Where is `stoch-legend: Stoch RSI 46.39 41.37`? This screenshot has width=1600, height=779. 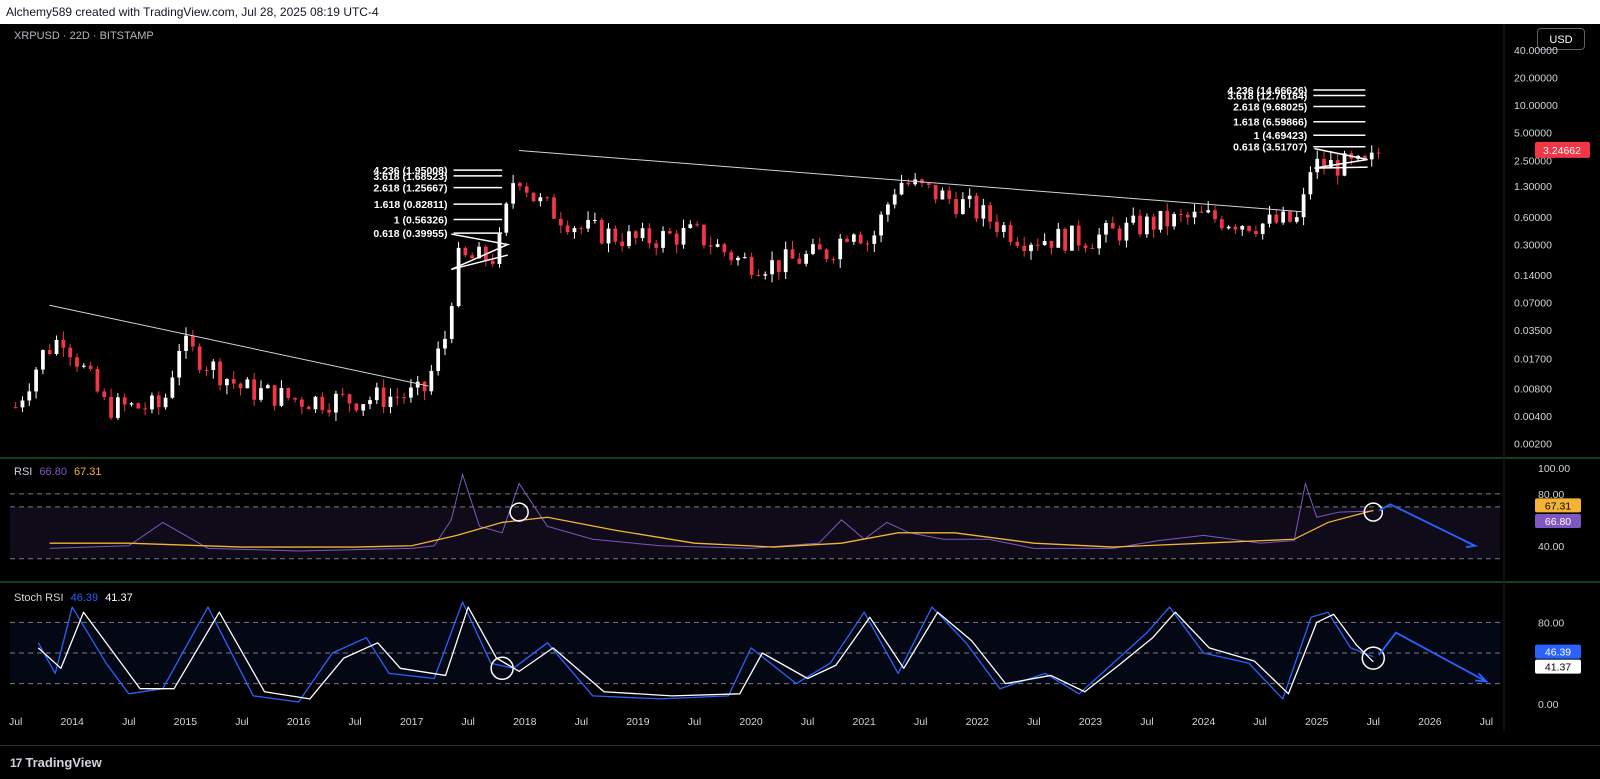 stoch-legend: Stoch RSI 46.39 41.37 is located at coordinates (73, 598).